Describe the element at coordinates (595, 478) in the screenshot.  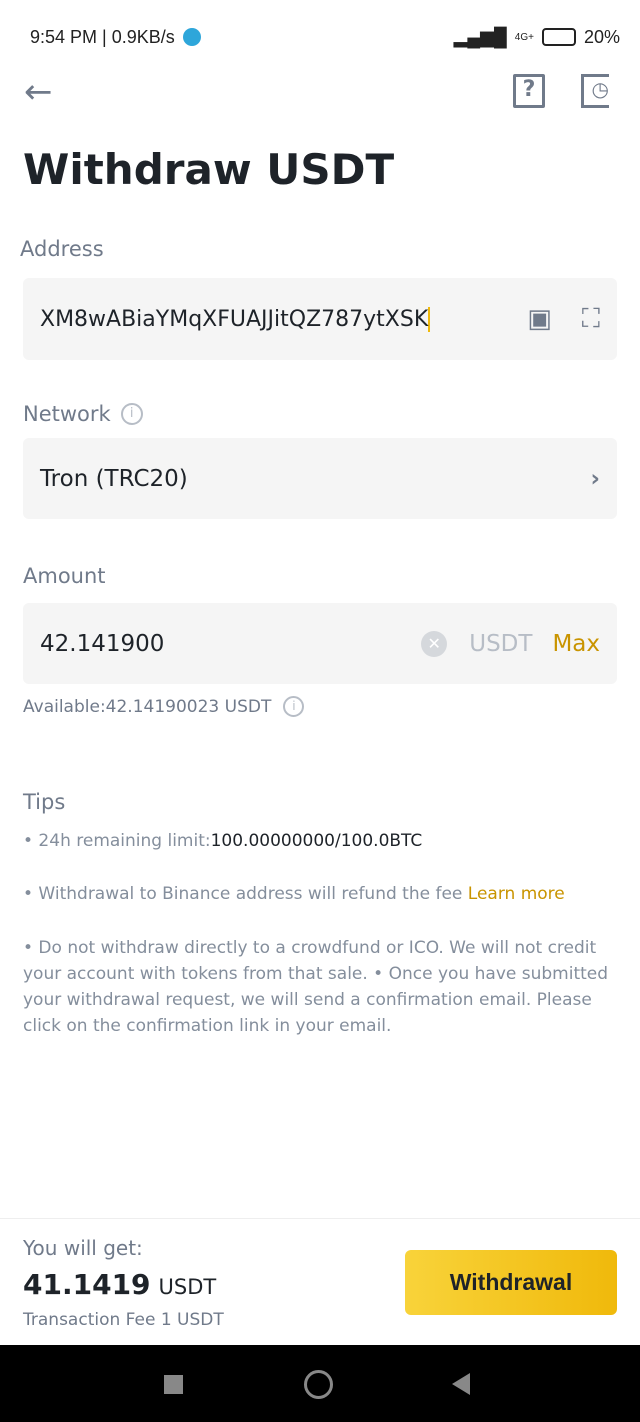
I see `chevron-right-icon: ›` at that location.